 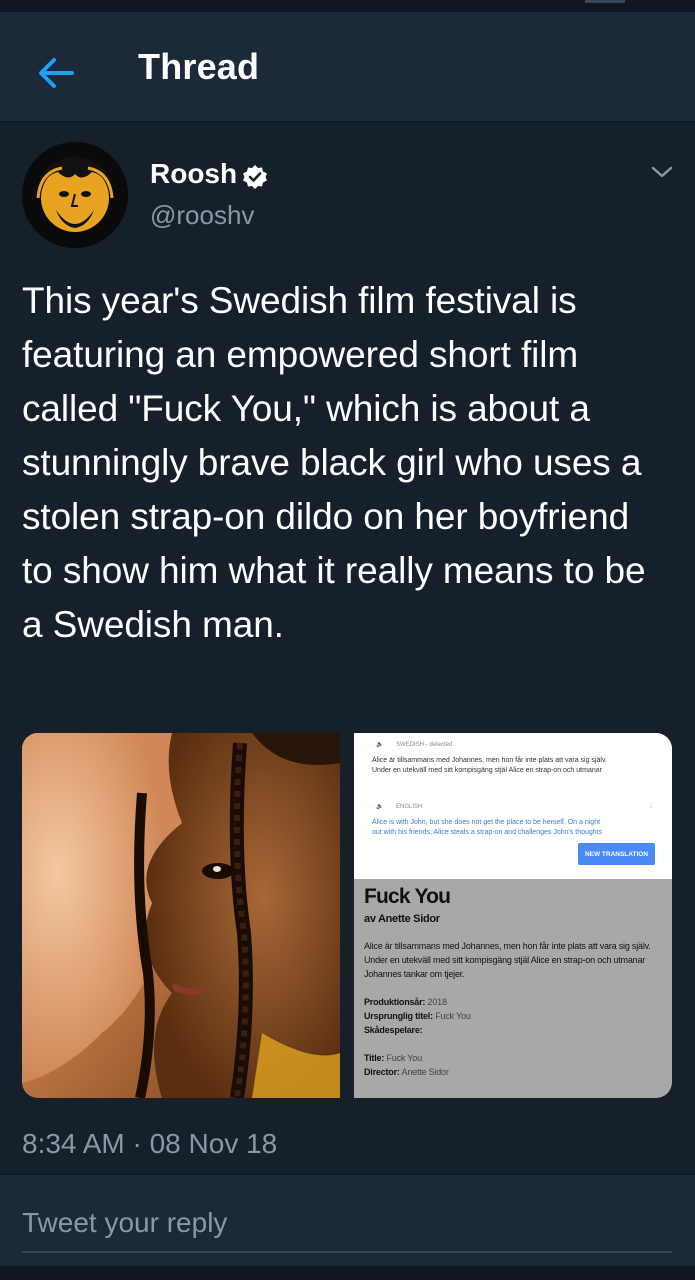 I want to click on tweet-timestamp: 8:34 AM · 08 Nov 18, so click(x=150, y=1143).